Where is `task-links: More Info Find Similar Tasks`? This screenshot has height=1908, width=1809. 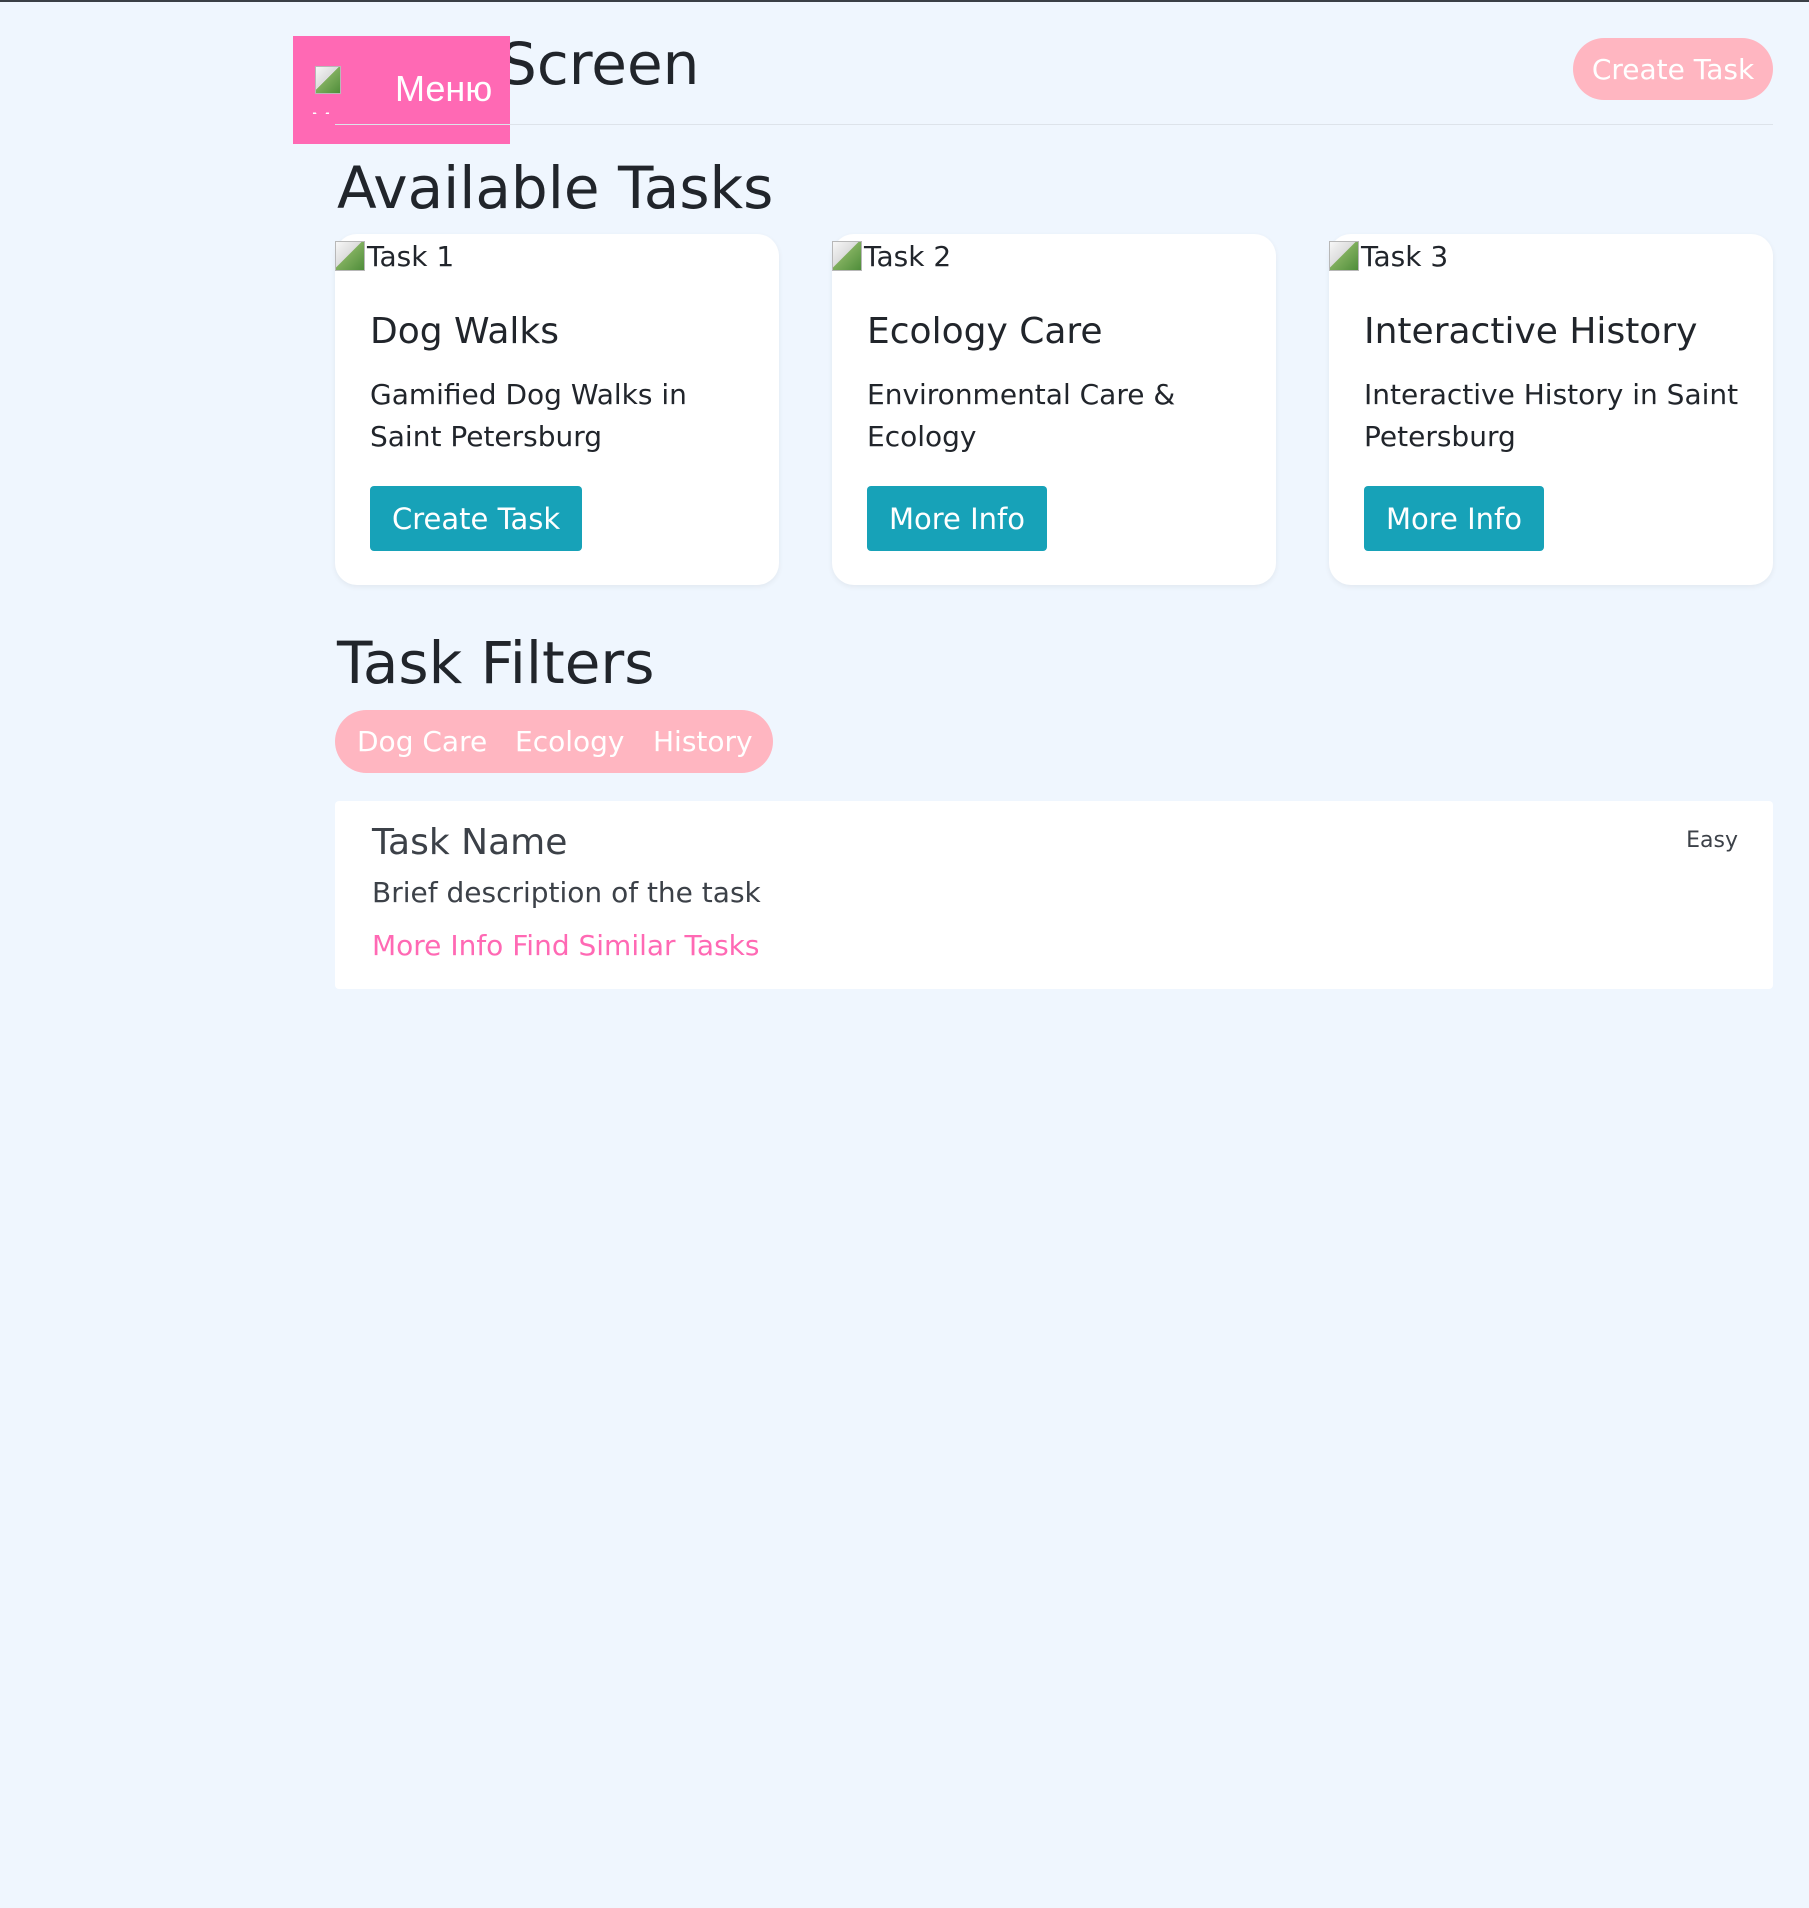 task-links: More Info Find Similar Tasks is located at coordinates (565, 946).